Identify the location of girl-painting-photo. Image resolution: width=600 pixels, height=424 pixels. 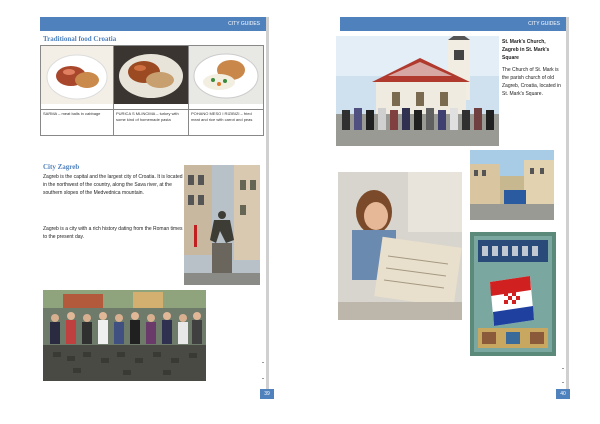
(400, 246).